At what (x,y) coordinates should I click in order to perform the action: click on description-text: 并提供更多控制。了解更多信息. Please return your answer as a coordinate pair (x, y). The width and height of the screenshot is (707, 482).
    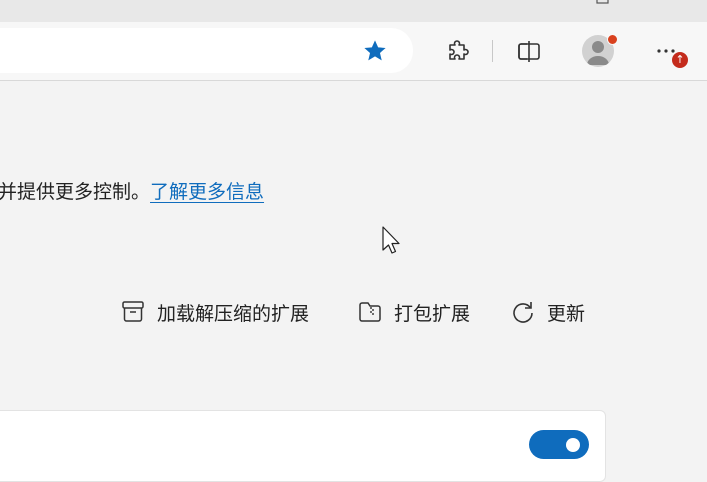
    Looking at the image, I should click on (132, 190).